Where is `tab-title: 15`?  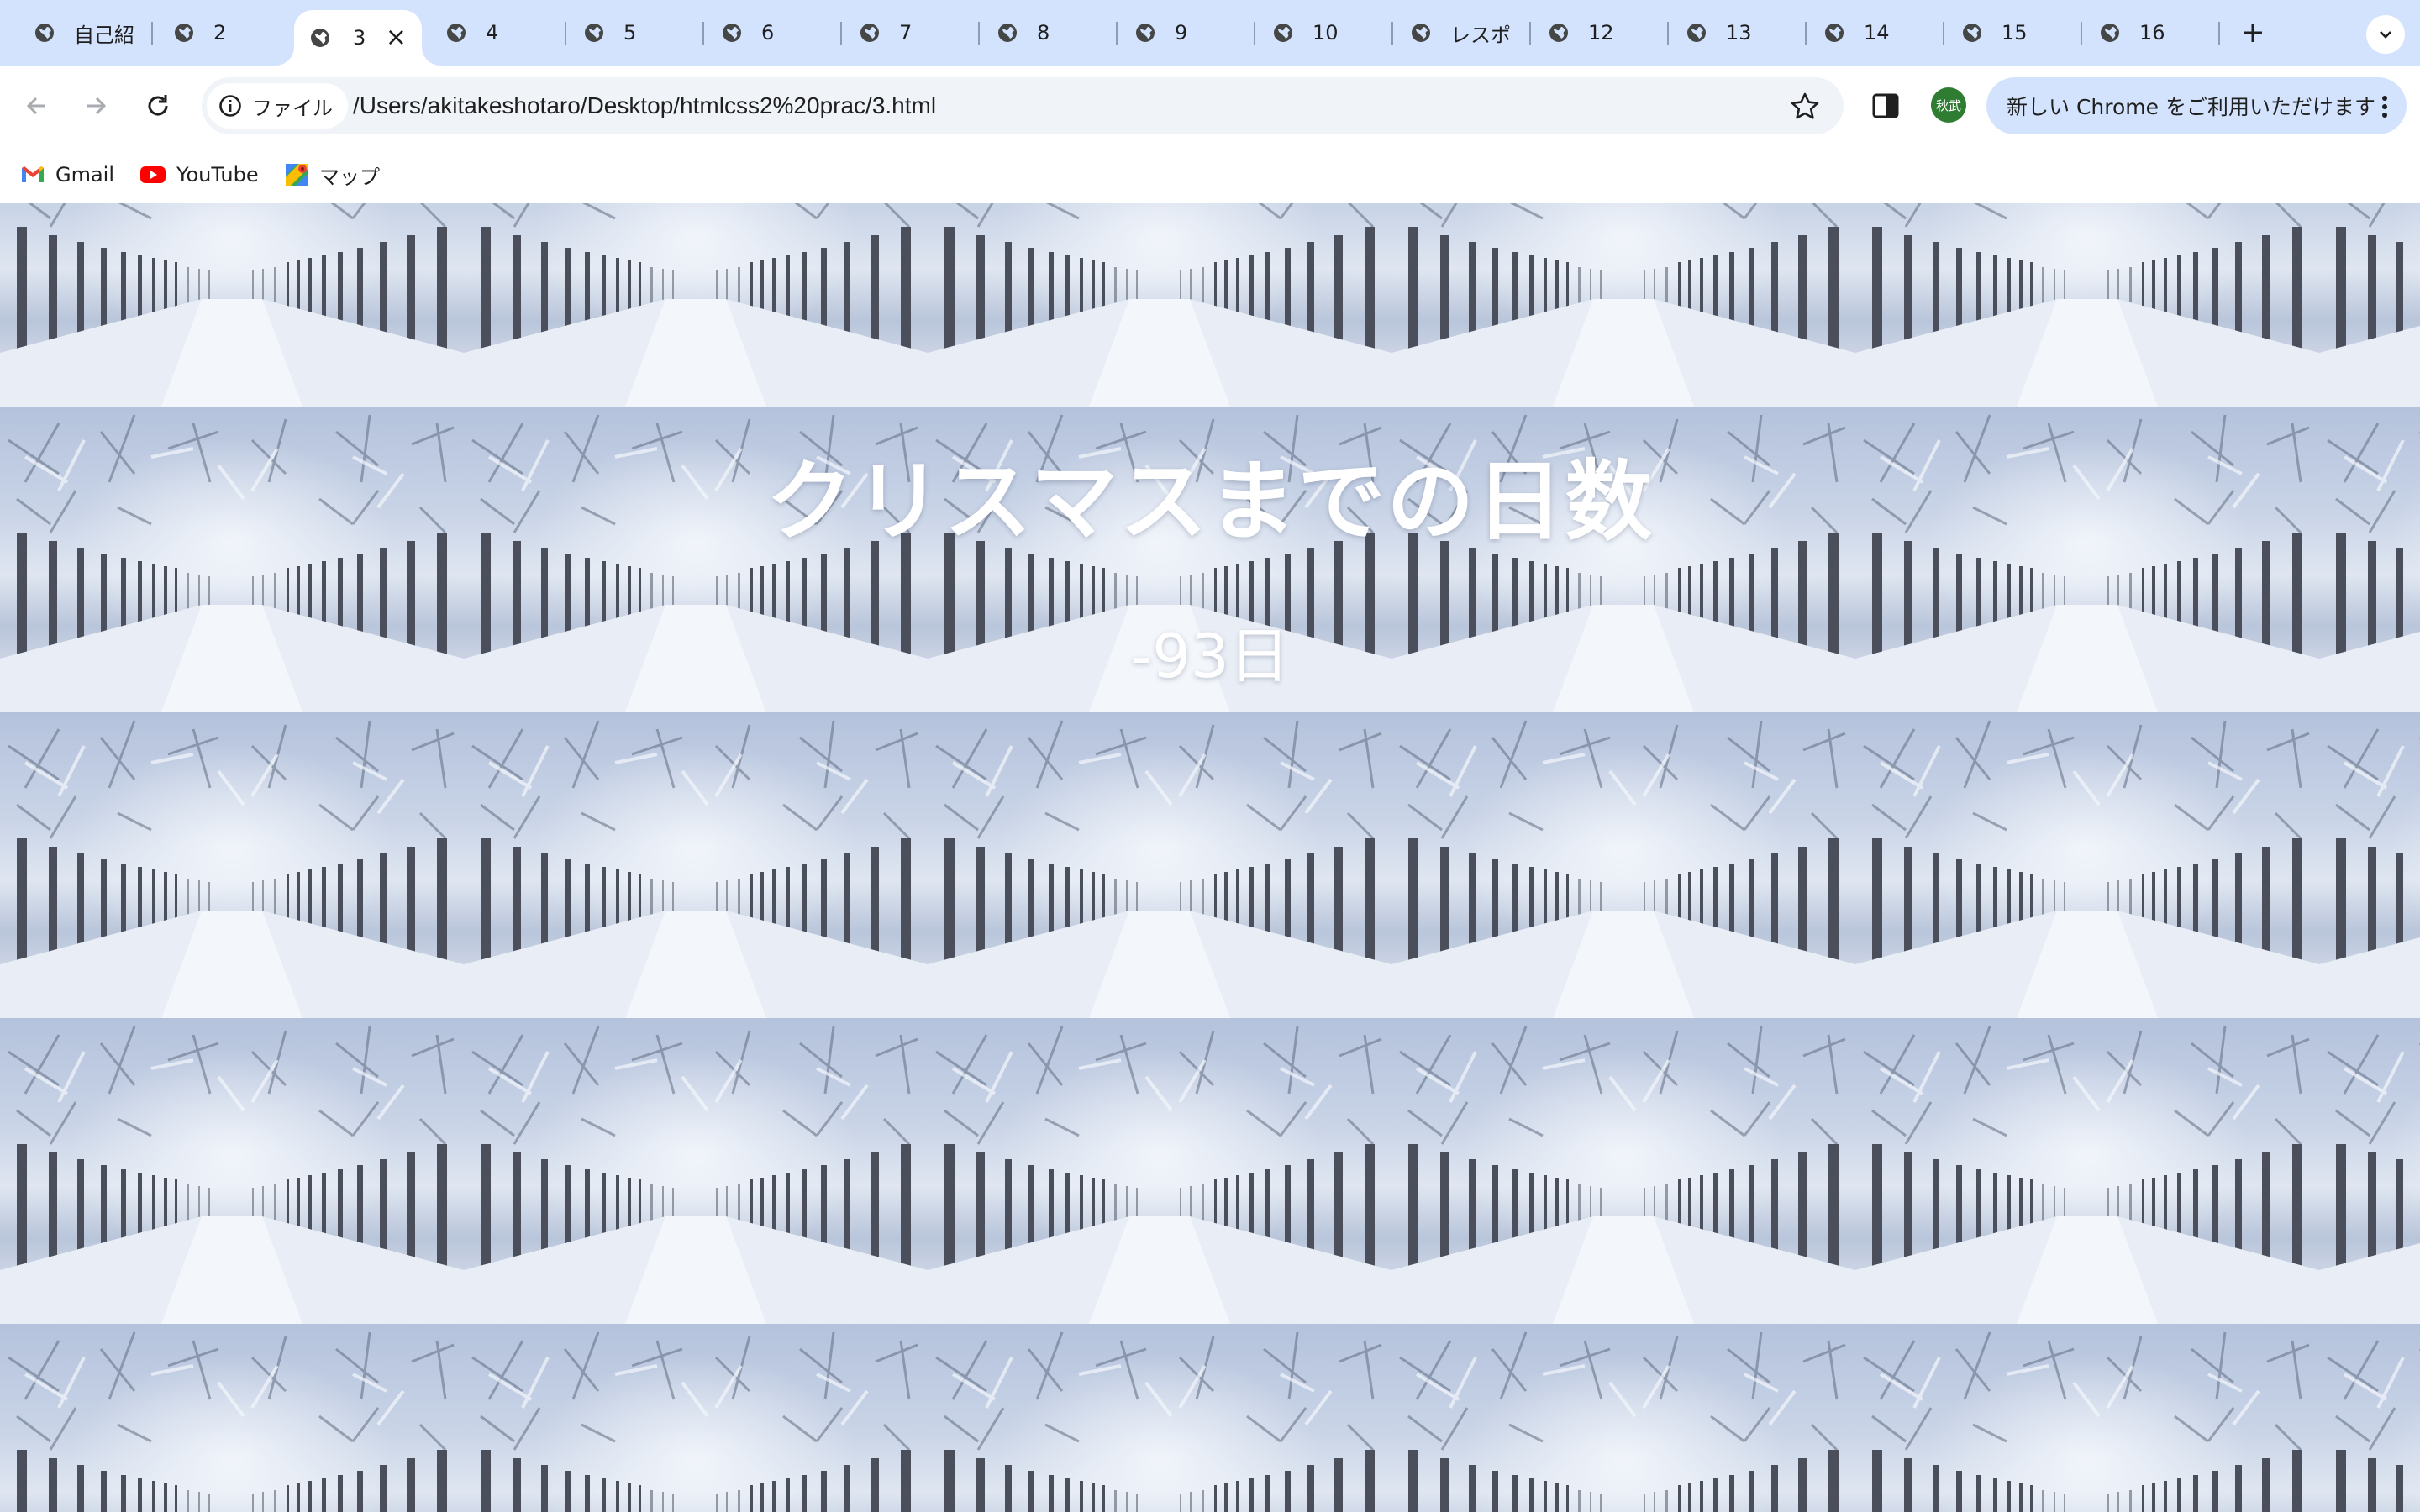 tab-title: 15 is located at coordinates (2015, 33).